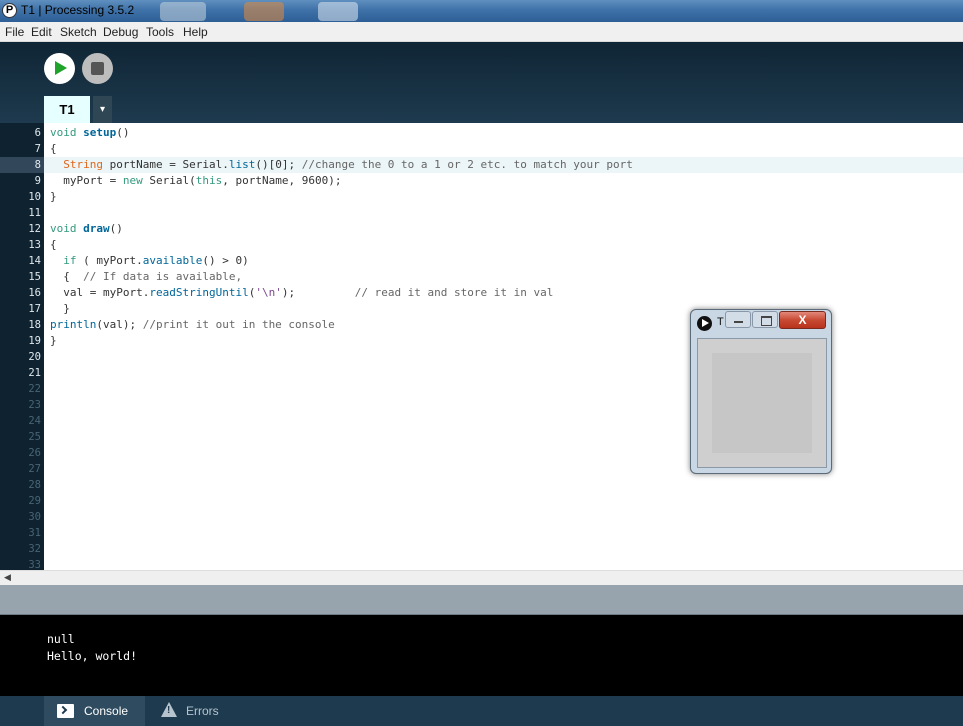 The width and height of the screenshot is (963, 726). I want to click on stop-button, so click(97, 68).